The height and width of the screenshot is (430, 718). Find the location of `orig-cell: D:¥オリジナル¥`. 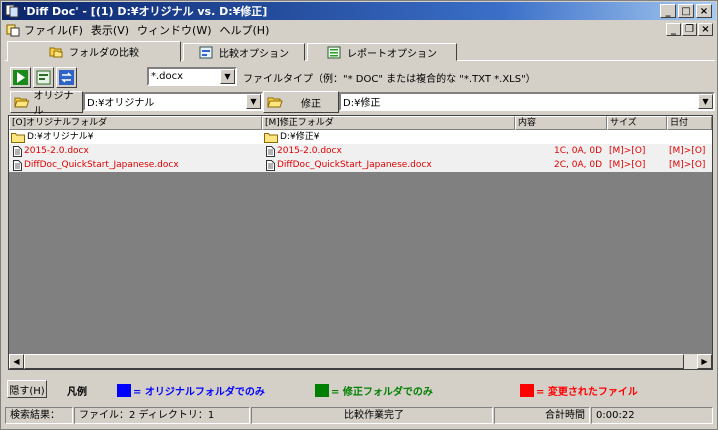

orig-cell: D:¥オリジナル¥ is located at coordinates (52, 137).